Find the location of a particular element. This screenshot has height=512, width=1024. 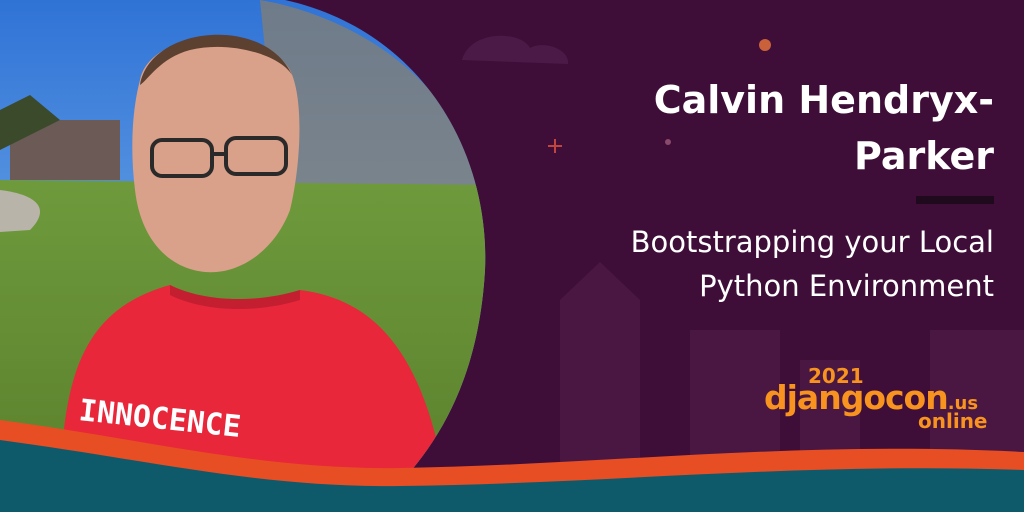

speaker-name-line2: Parker is located at coordinates (924, 156).